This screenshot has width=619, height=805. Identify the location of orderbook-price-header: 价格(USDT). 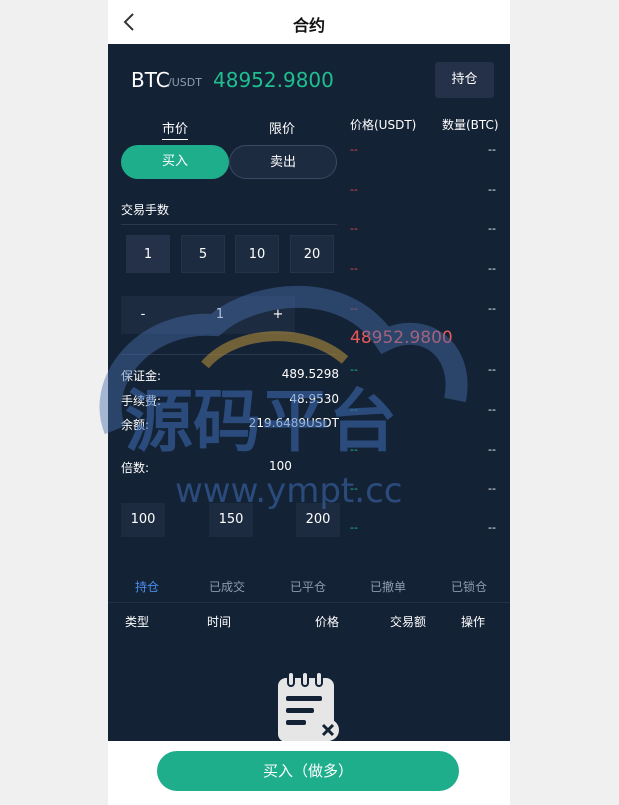
(383, 125).